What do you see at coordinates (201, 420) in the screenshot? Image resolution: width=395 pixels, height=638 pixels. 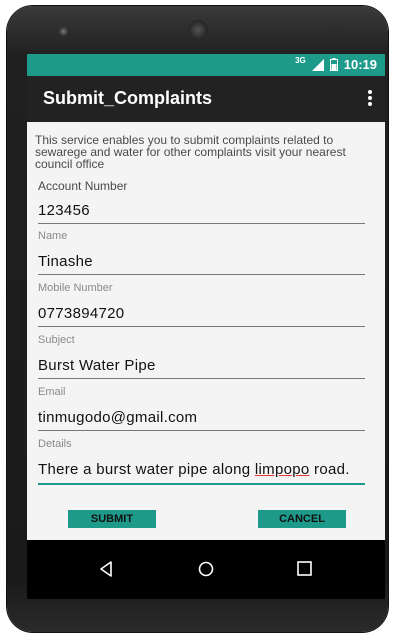 I see `email-field: tinmugodo@gmail.com` at bounding box center [201, 420].